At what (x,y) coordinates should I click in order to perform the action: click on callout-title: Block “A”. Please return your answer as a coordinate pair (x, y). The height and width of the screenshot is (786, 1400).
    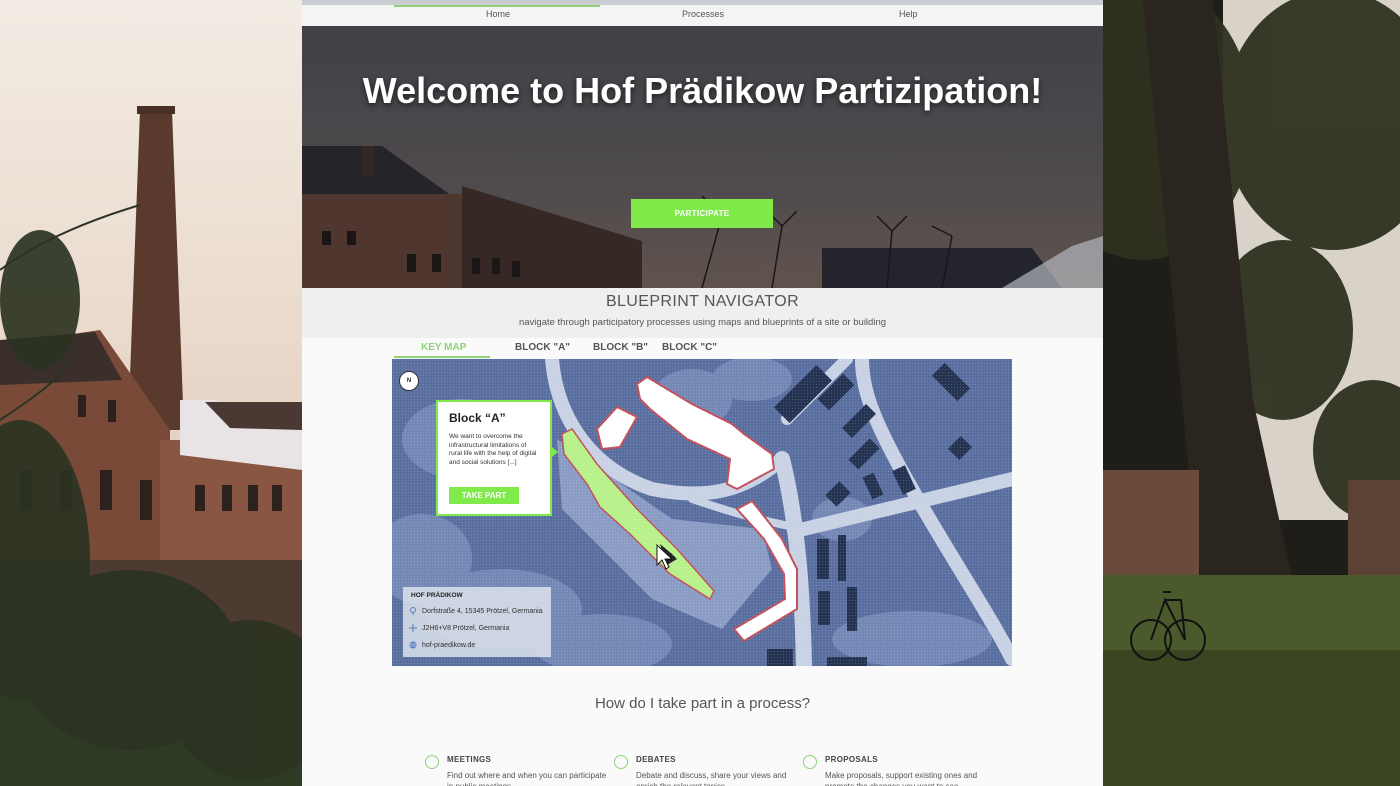
    Looking at the image, I should click on (477, 418).